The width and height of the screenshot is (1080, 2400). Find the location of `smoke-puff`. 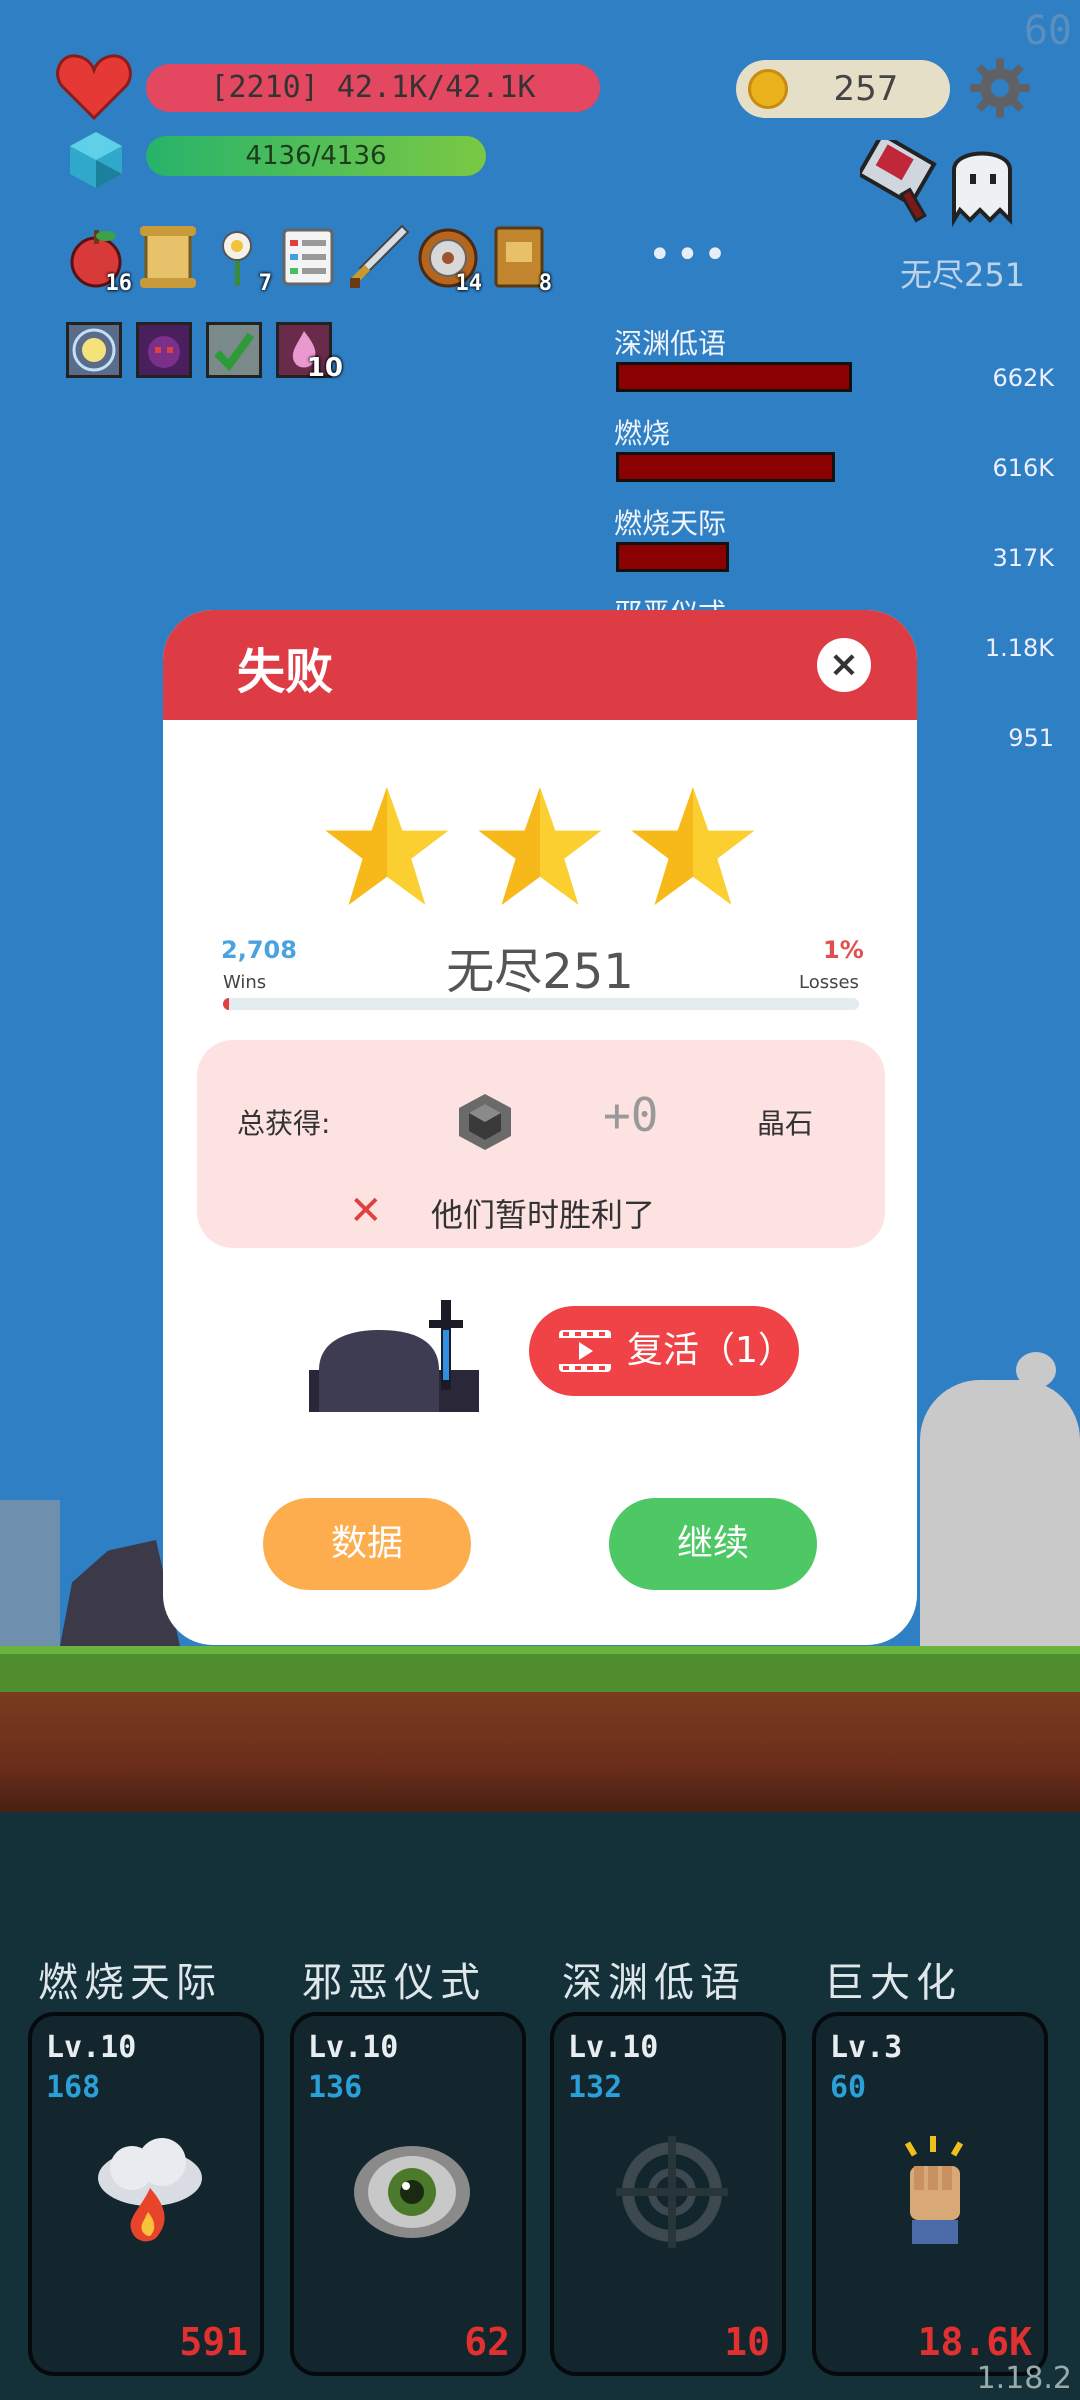

smoke-puff is located at coordinates (1036, 1370).